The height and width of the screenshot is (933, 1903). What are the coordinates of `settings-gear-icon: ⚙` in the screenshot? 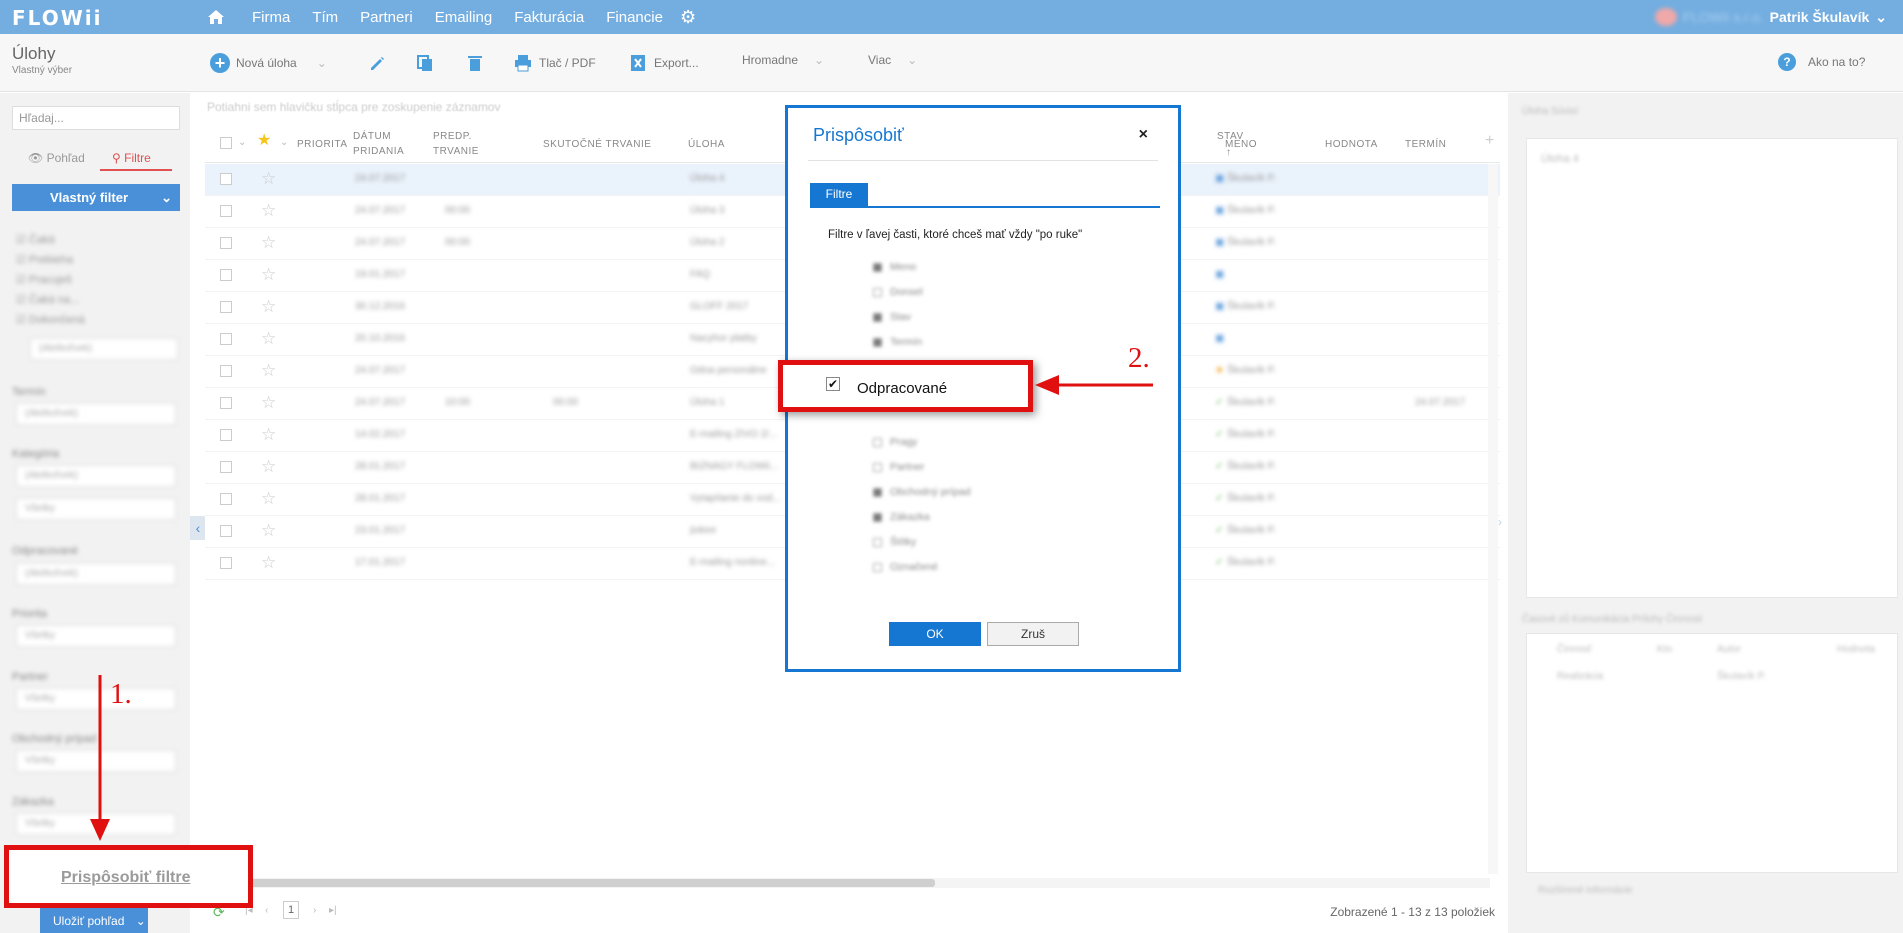 It's located at (688, 17).